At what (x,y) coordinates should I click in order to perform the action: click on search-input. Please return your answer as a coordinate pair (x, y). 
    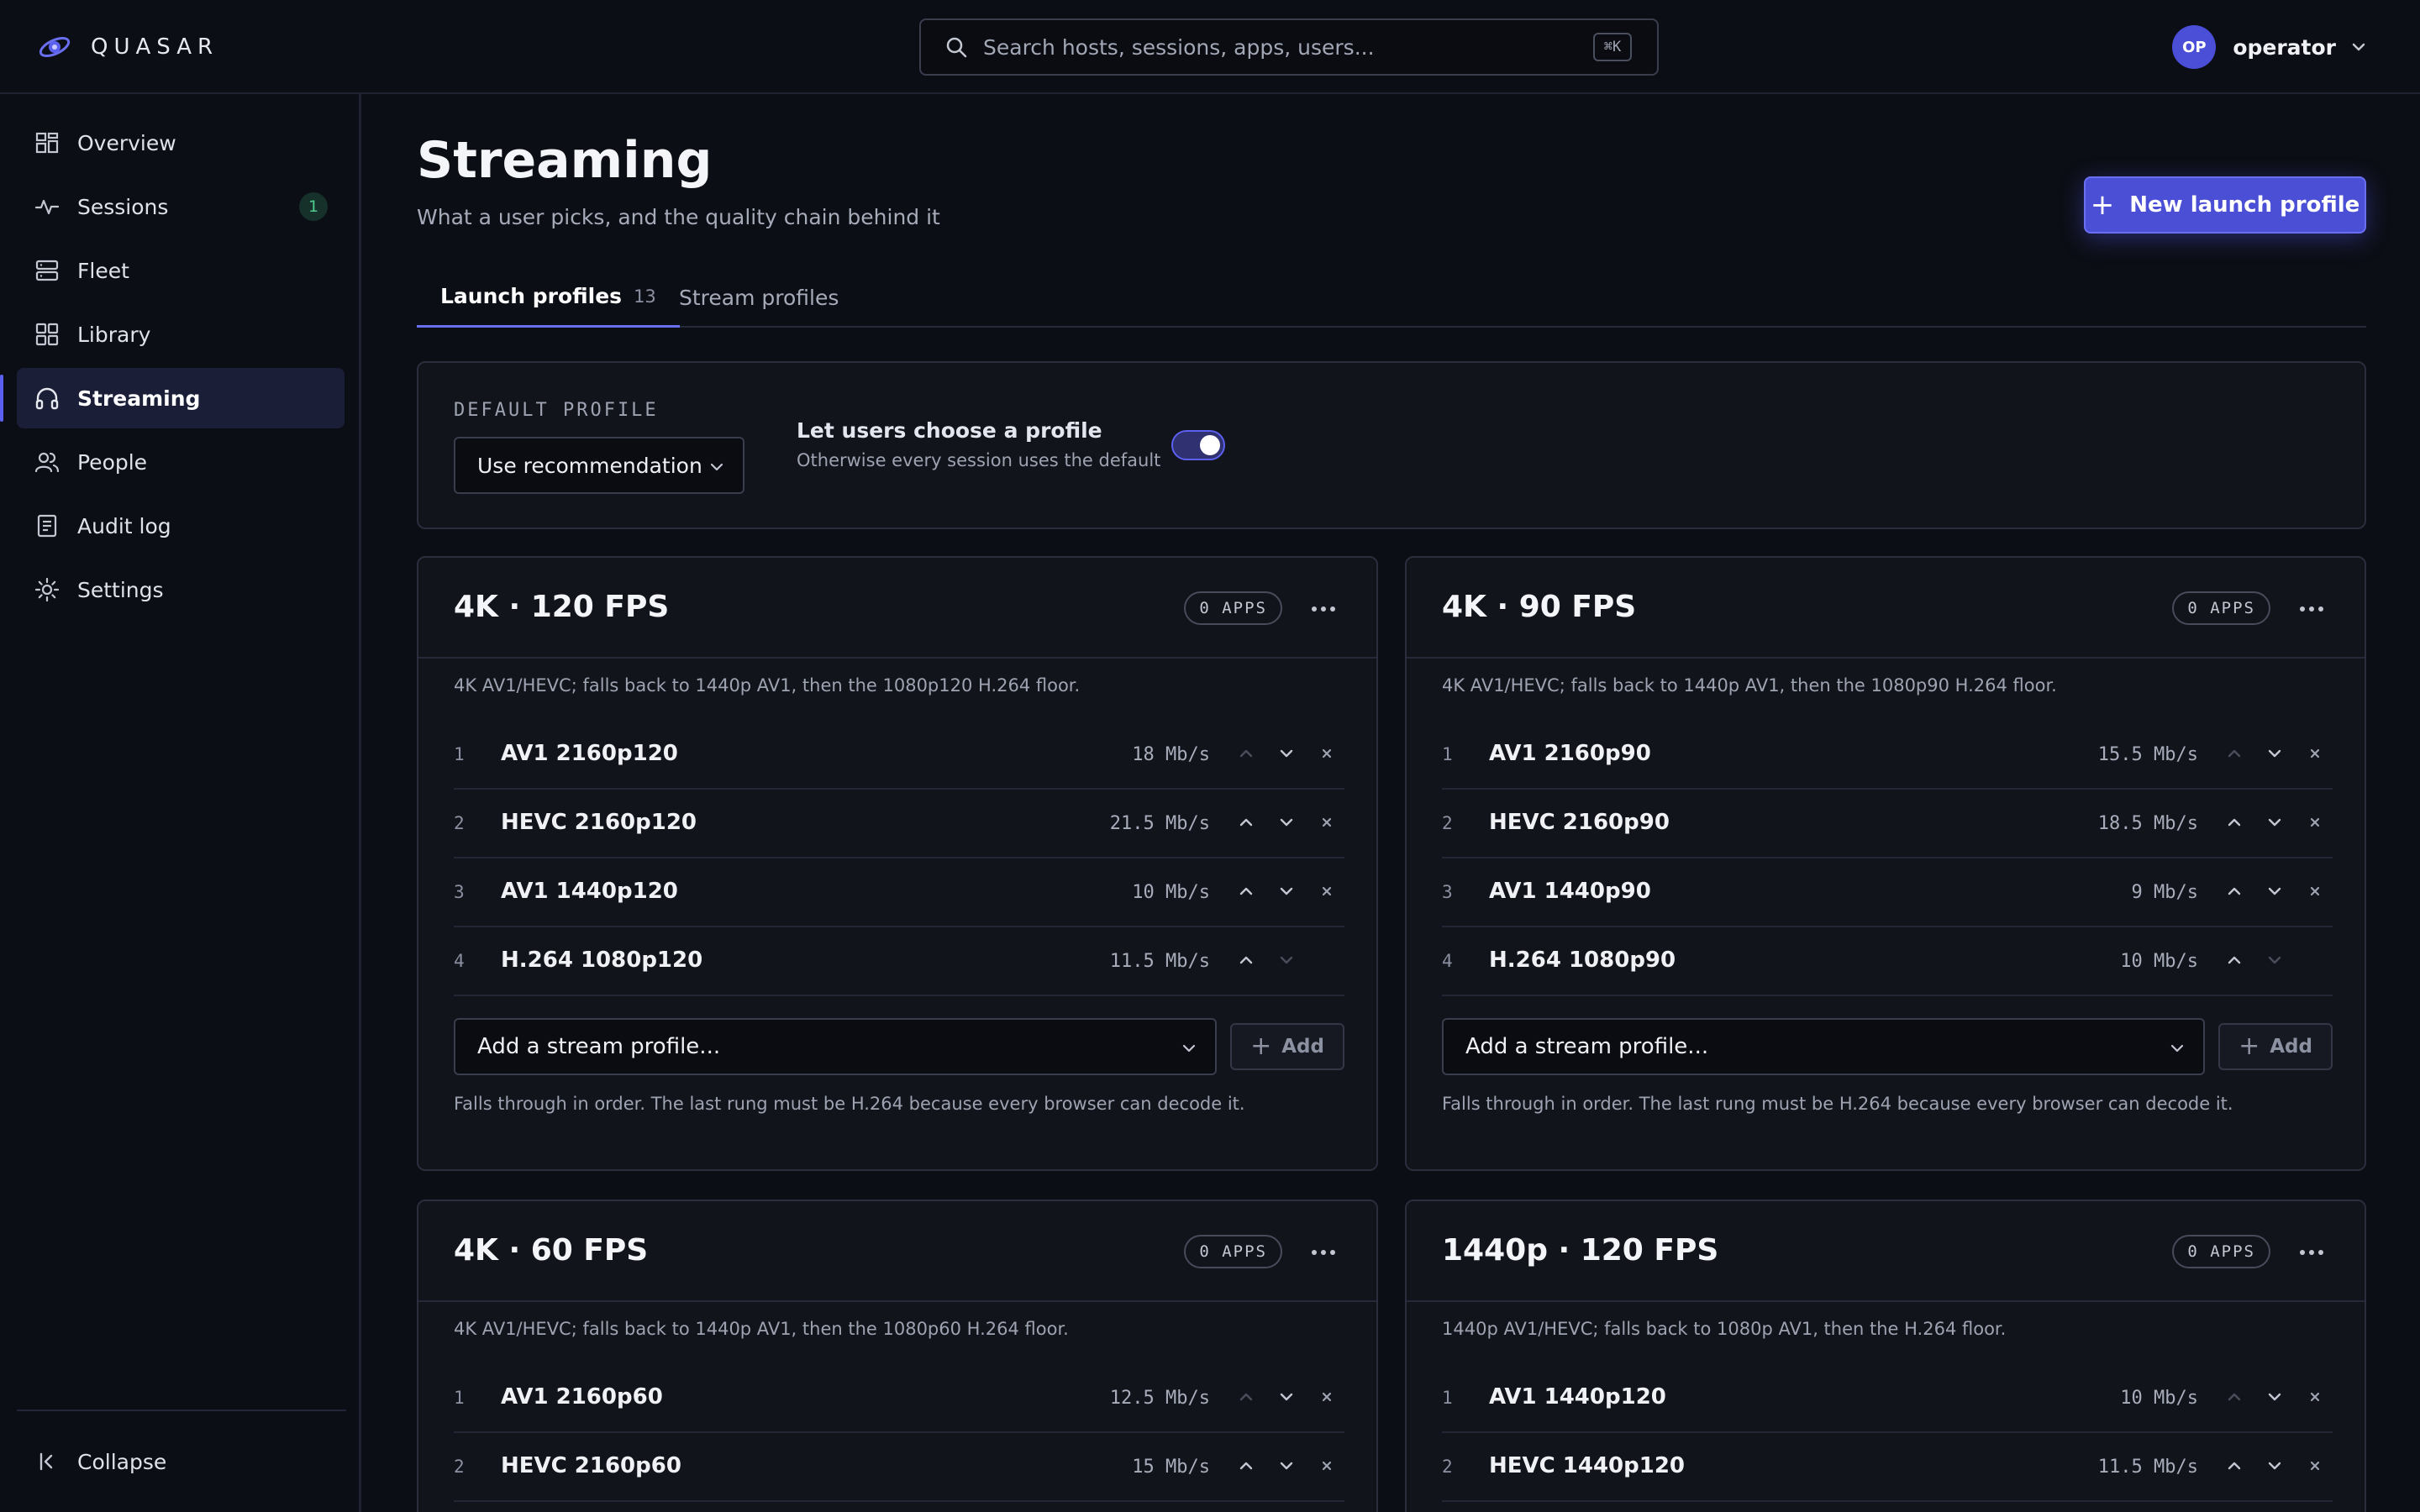
    Looking at the image, I should click on (1288, 47).